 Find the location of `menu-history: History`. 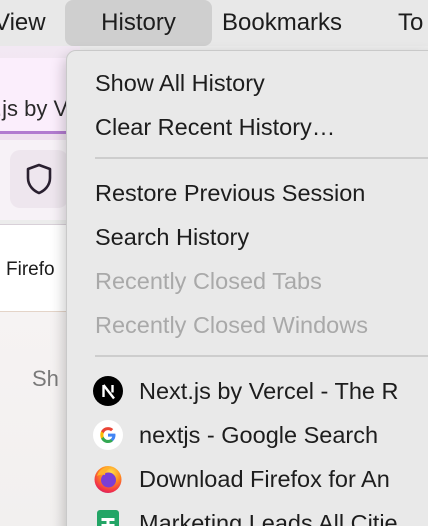

menu-history: History is located at coordinates (138, 23).